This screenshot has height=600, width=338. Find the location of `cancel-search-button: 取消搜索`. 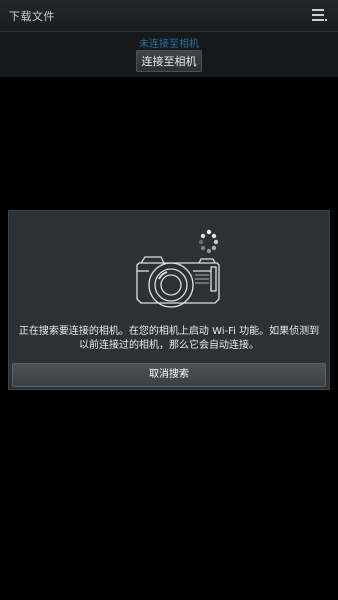

cancel-search-button: 取消搜索 is located at coordinates (169, 375).